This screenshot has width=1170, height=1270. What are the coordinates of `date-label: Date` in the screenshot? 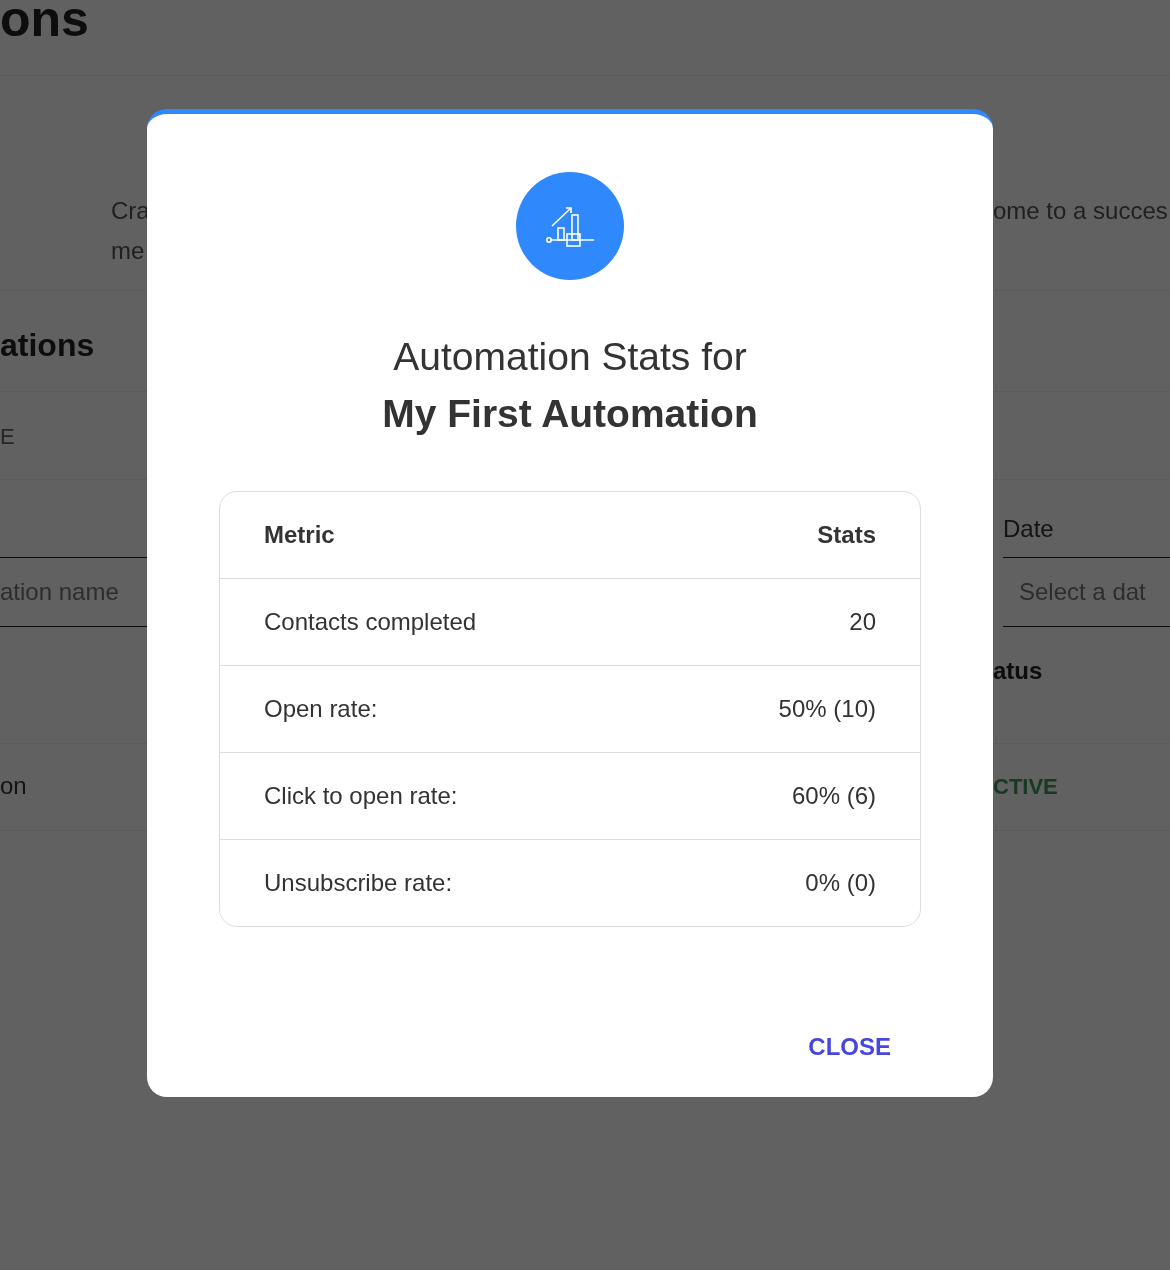 It's located at (1028, 529).